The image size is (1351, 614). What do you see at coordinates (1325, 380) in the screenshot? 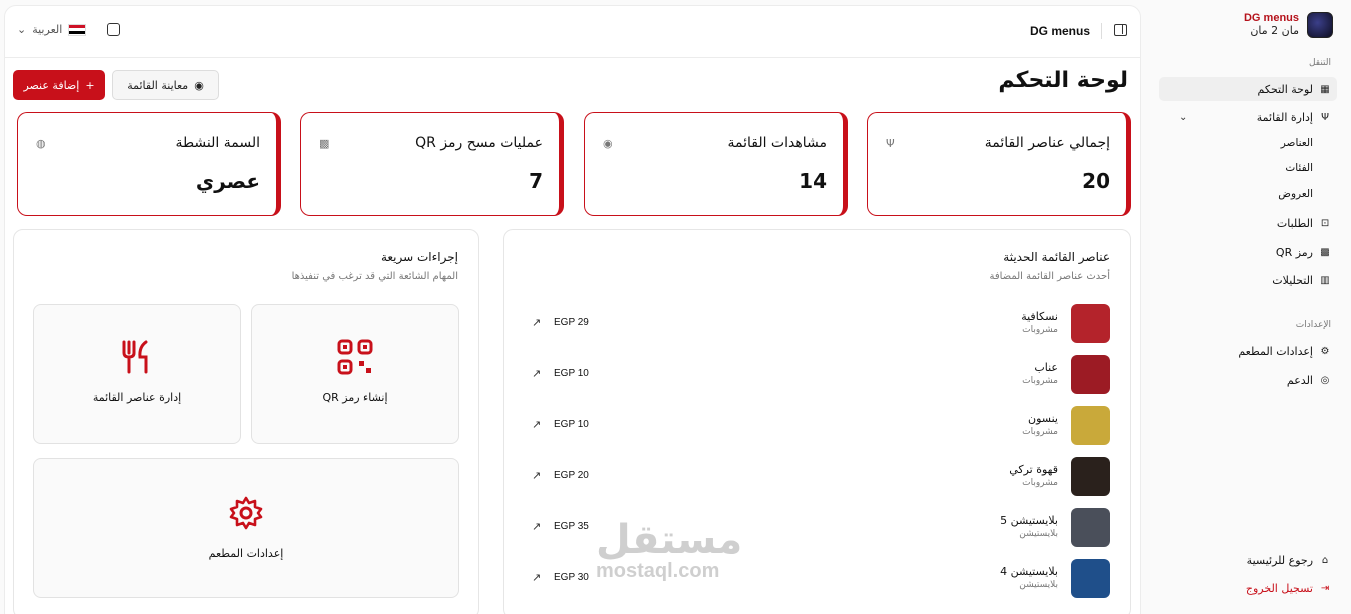
I see `lifebuoy-icon: ◎` at bounding box center [1325, 380].